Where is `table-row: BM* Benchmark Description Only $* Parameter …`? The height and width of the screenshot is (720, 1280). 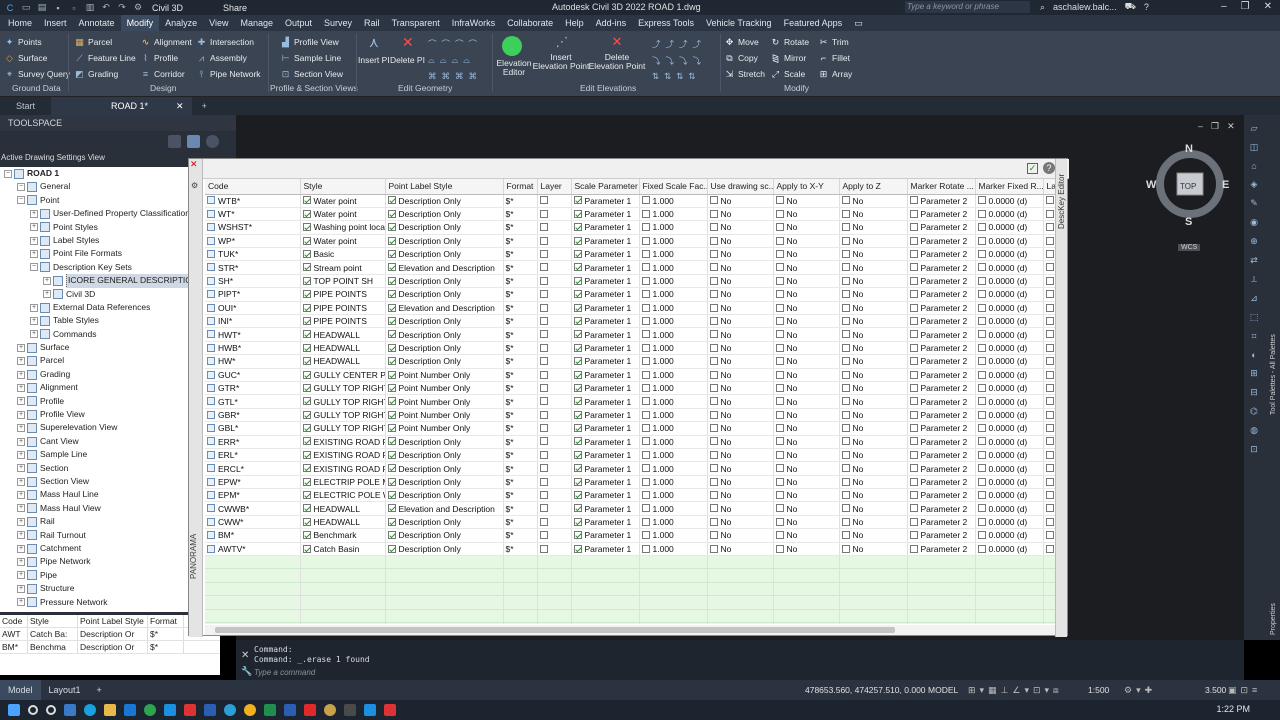 table-row: BM* Benchmark Description Only $* Parameter … is located at coordinates (630, 535).